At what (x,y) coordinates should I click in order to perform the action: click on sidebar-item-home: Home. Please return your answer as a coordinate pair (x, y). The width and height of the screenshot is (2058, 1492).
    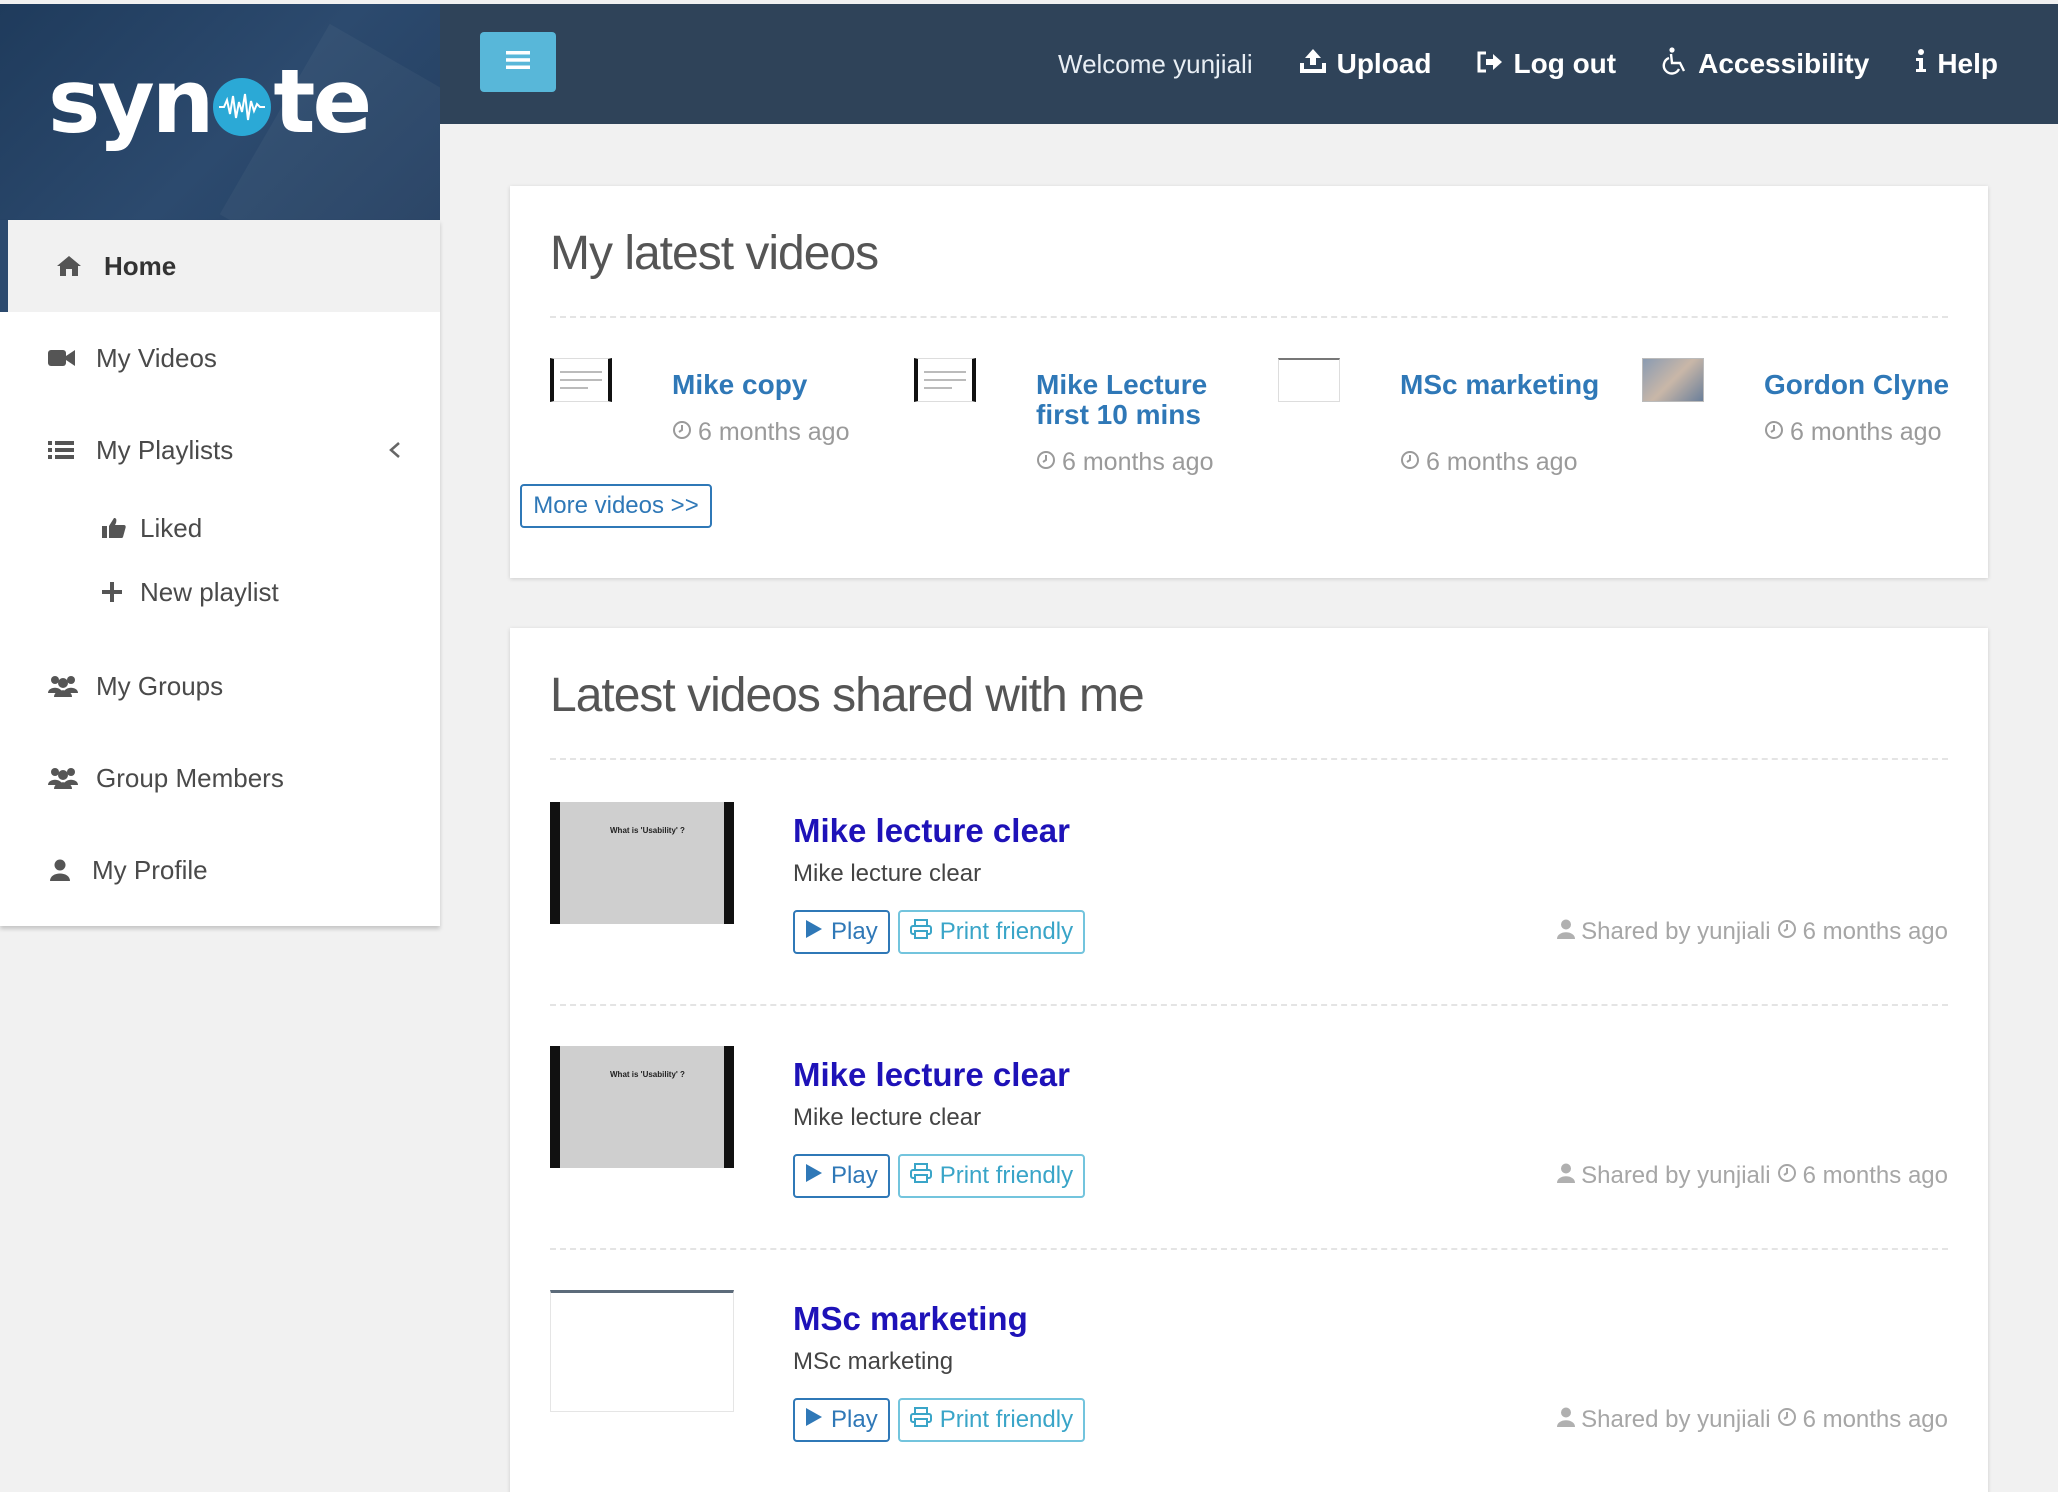
    Looking at the image, I should click on (220, 266).